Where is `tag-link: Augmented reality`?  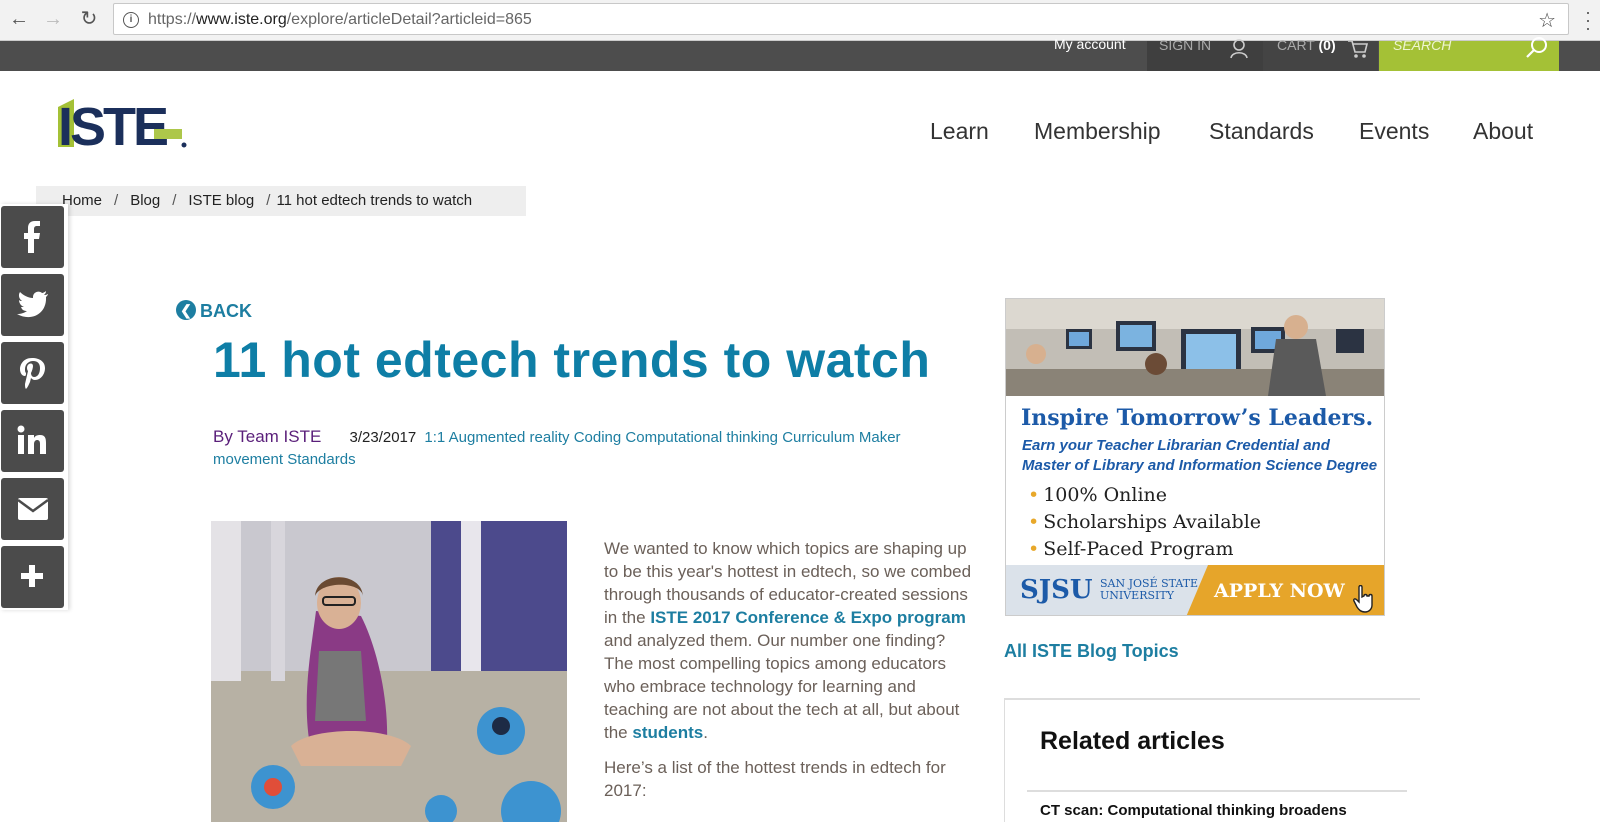 tag-link: Augmented reality is located at coordinates (509, 437).